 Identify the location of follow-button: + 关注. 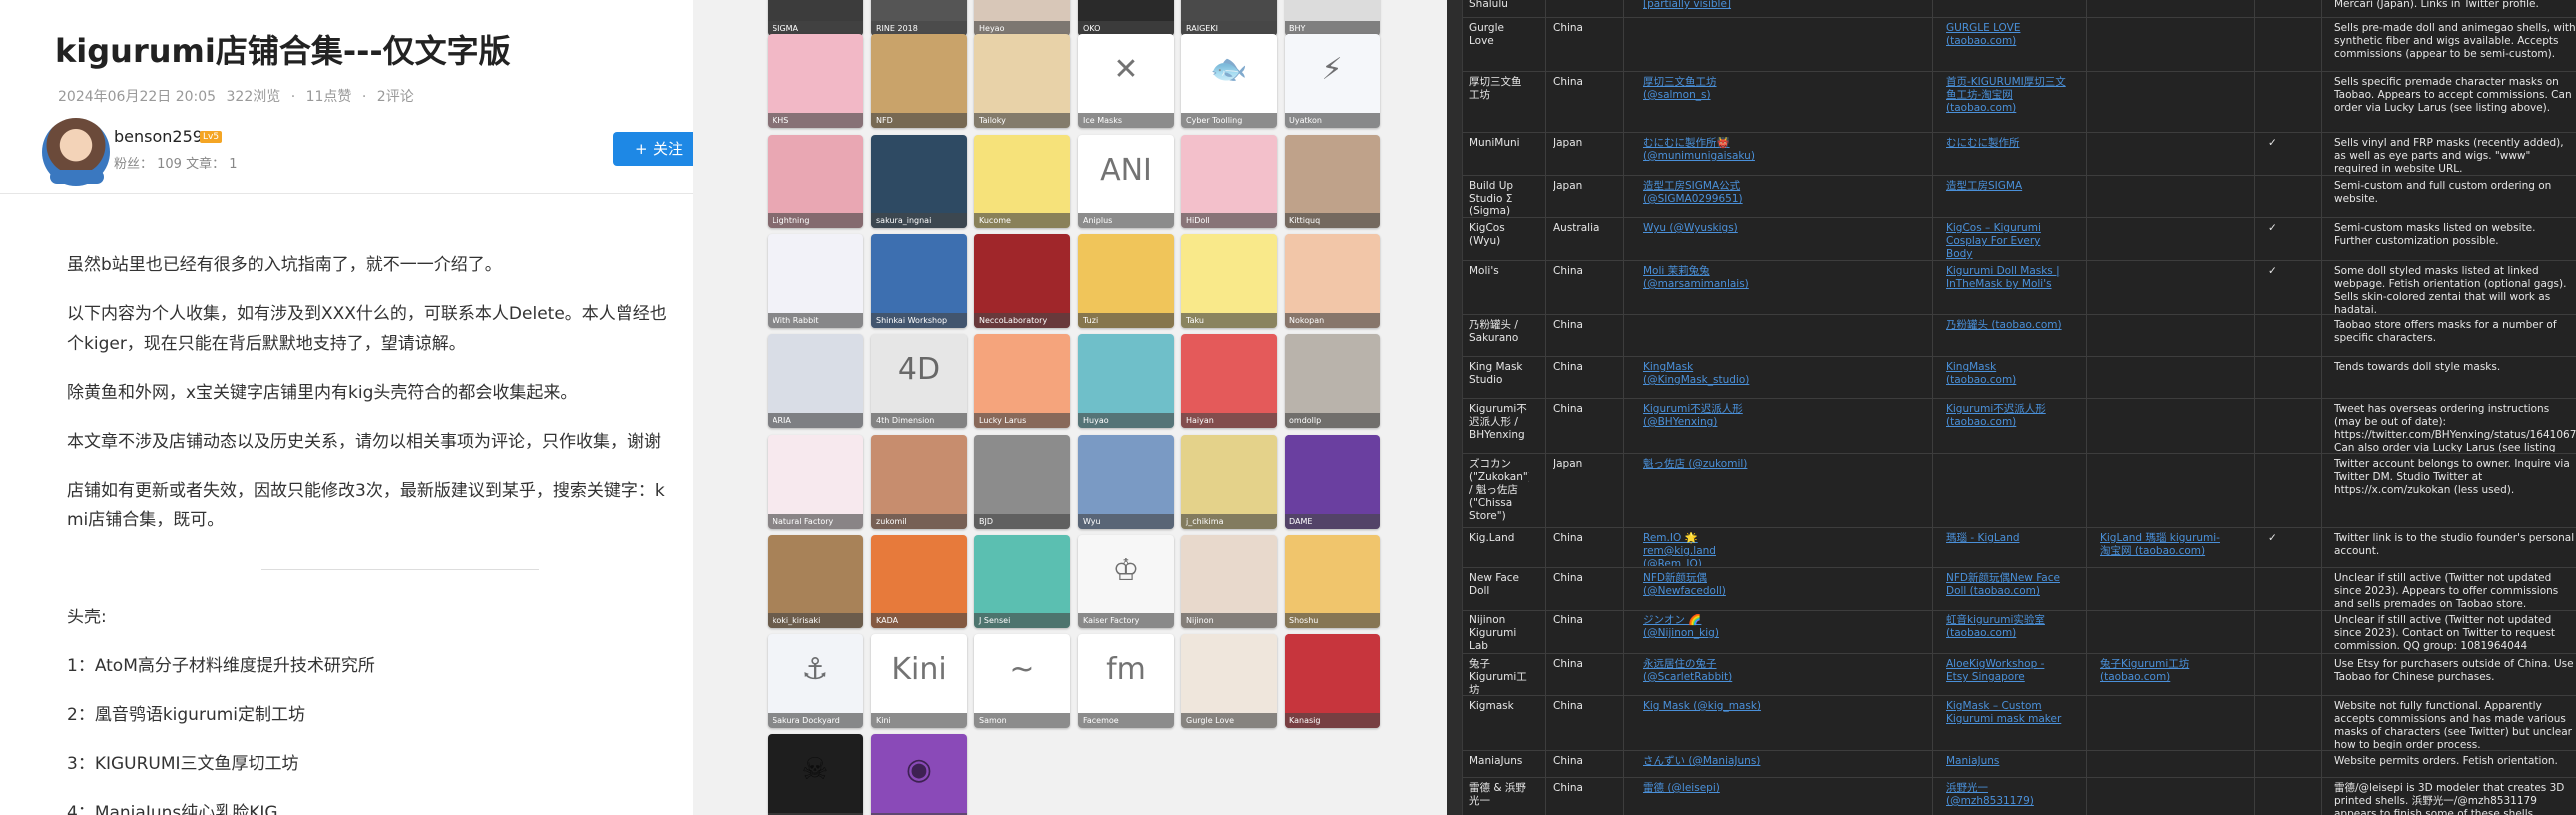
(653, 149).